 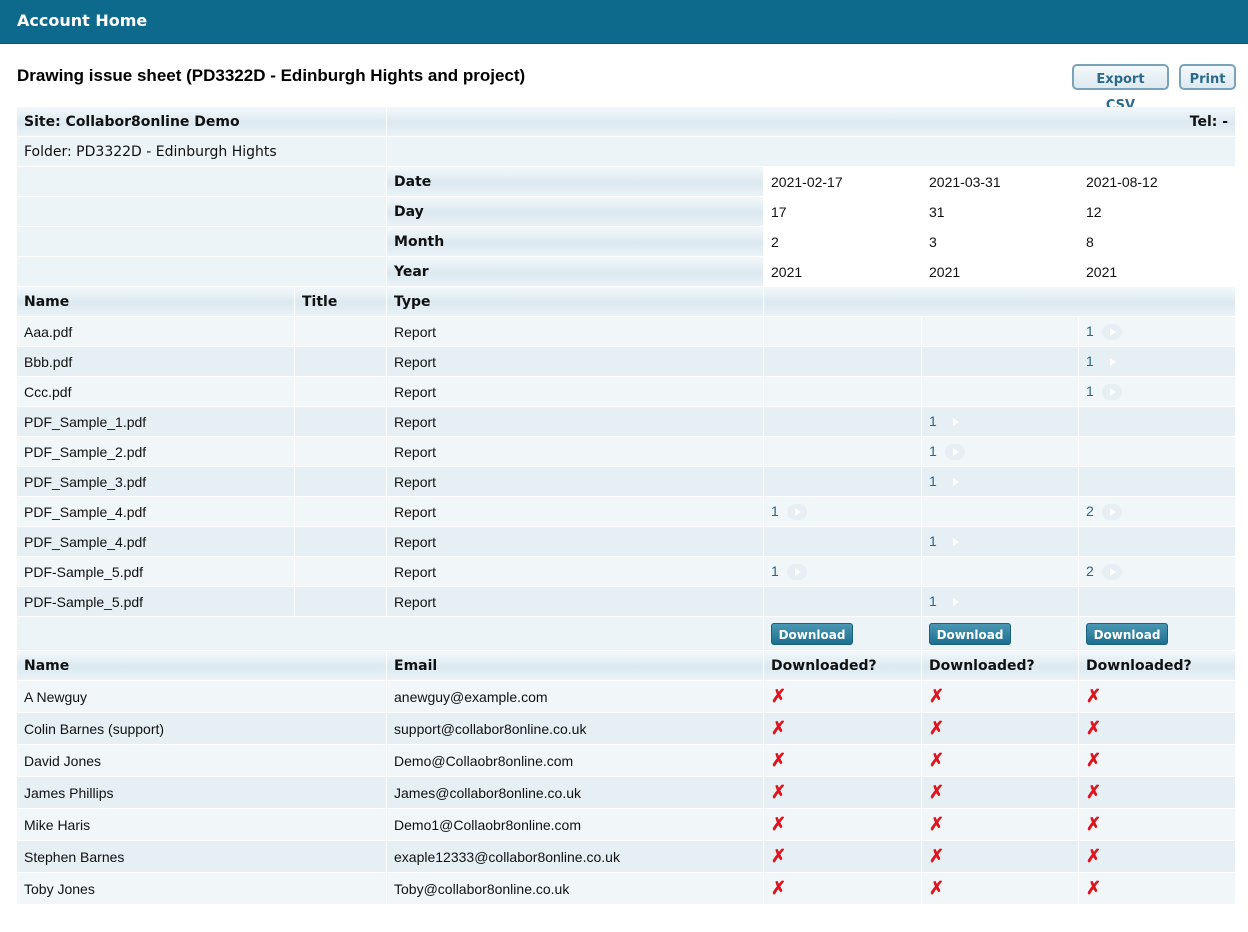 I want to click on recipient-name: Colin Barnes (support), so click(x=202, y=729).